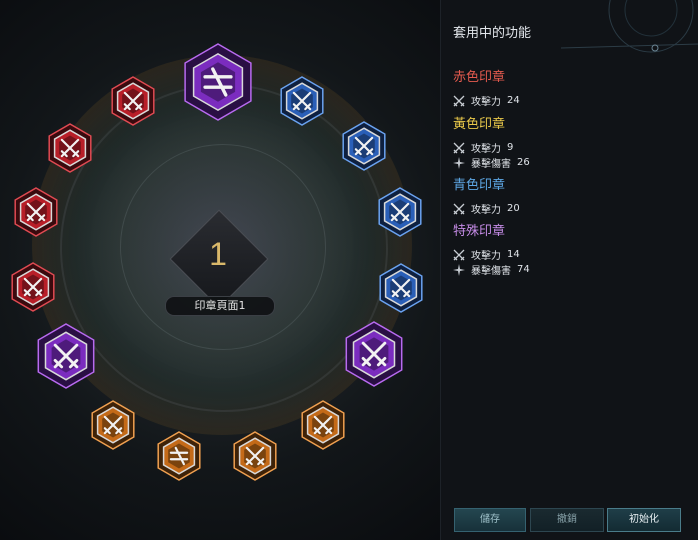 This screenshot has height=540, width=698. I want to click on stat-value: 9, so click(510, 147).